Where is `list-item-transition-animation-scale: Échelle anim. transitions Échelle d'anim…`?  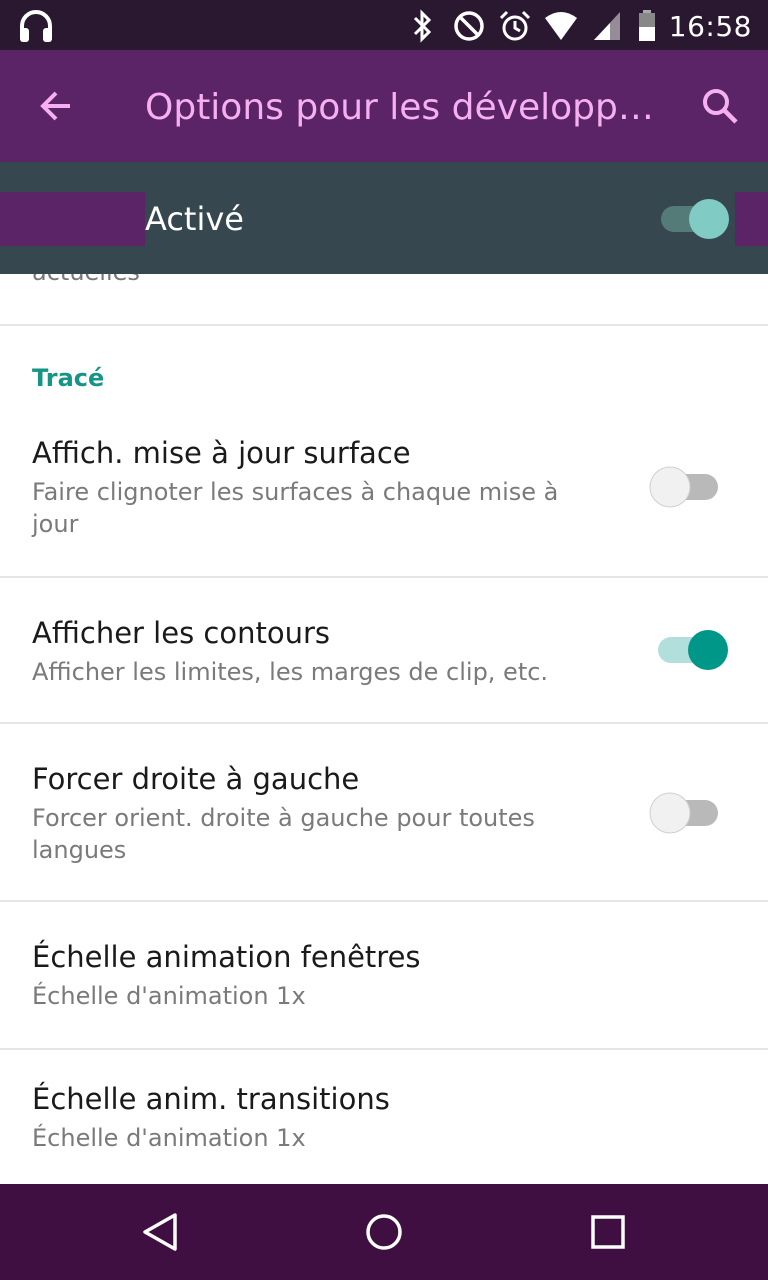
list-item-transition-animation-scale: Échelle anim. transitions Échelle d'anim… is located at coordinates (384, 1117).